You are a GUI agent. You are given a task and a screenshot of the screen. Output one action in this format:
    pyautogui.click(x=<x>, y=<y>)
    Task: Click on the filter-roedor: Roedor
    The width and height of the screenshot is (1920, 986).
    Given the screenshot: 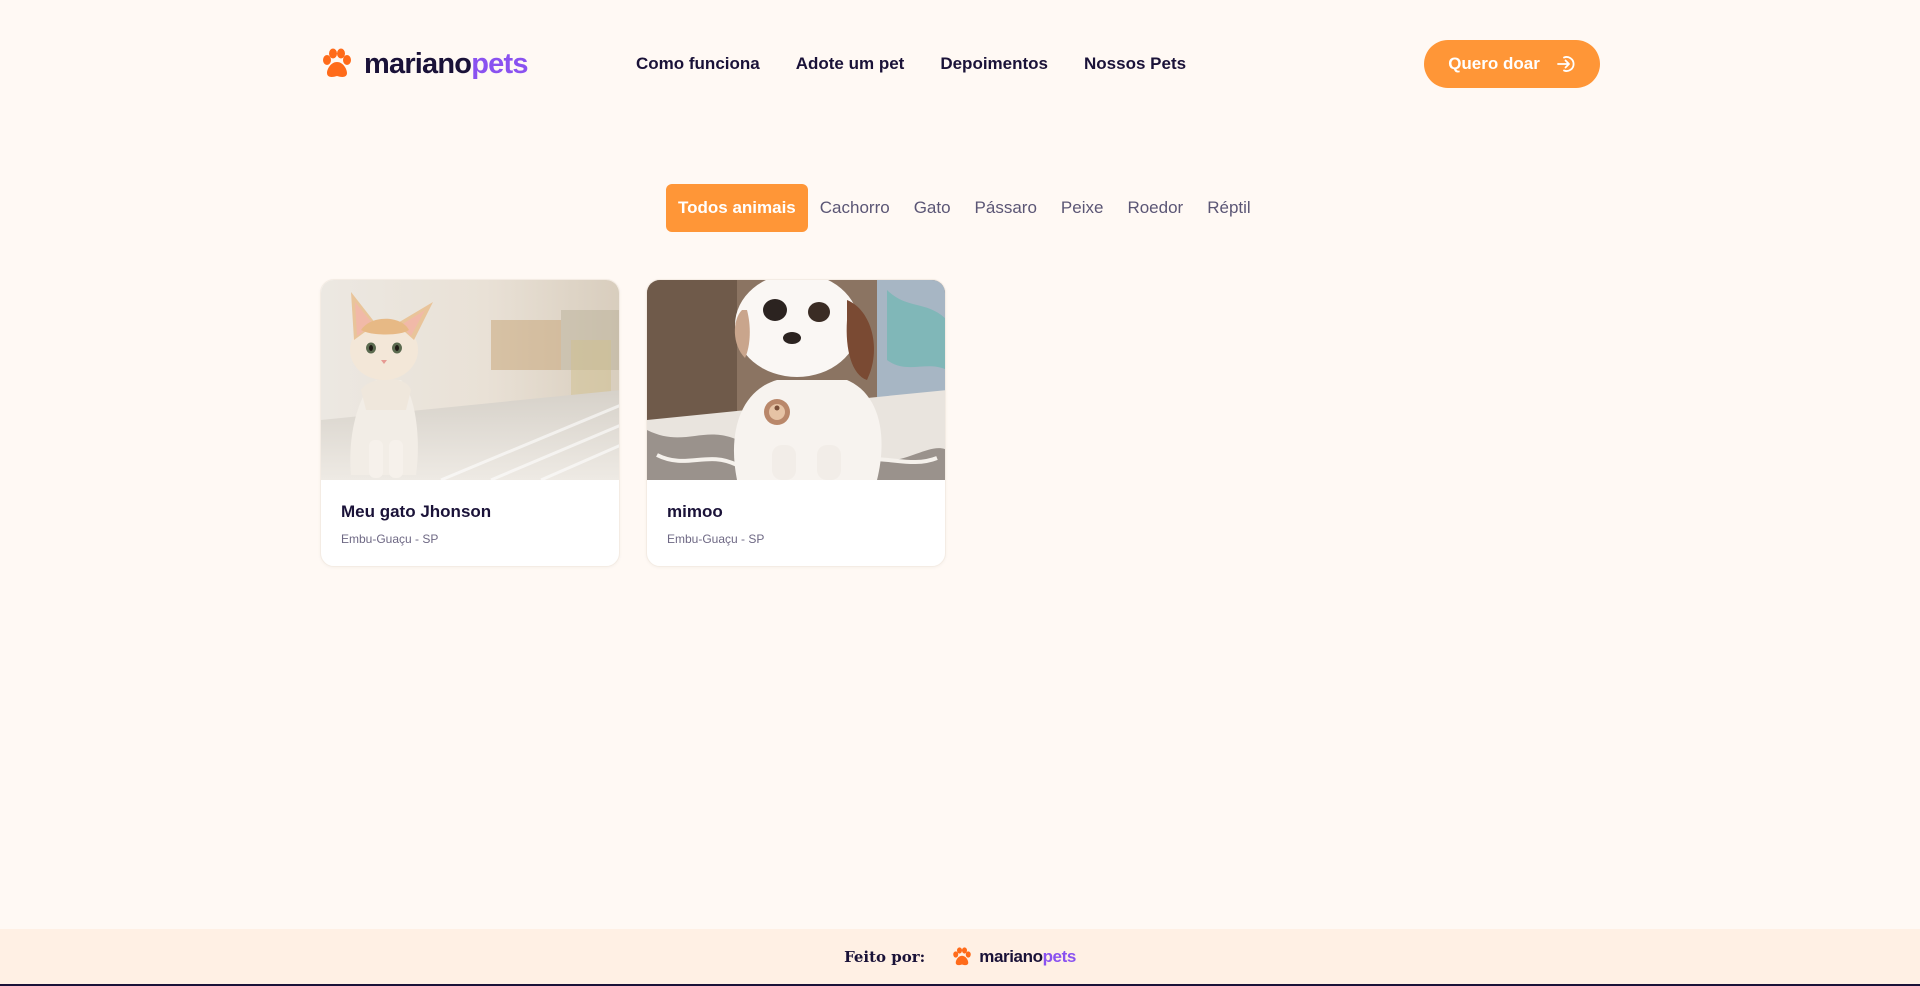 What is the action you would take?
    pyautogui.click(x=1155, y=208)
    